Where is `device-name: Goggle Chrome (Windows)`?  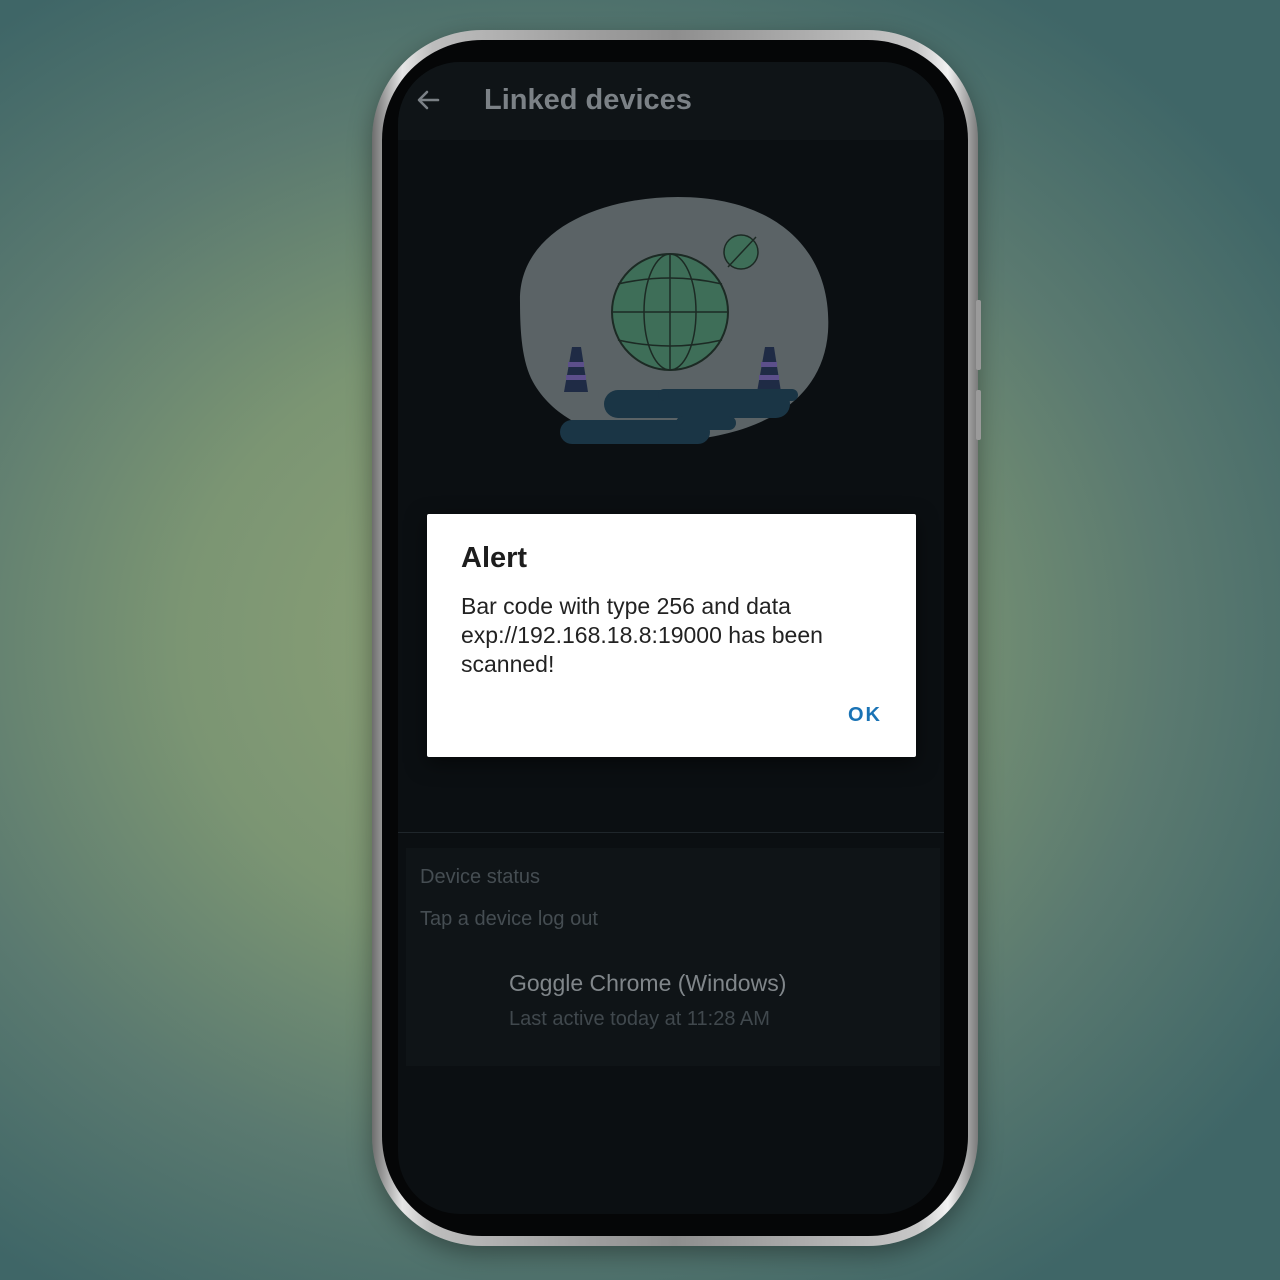
device-name: Goggle Chrome (Windows) is located at coordinates (648, 983).